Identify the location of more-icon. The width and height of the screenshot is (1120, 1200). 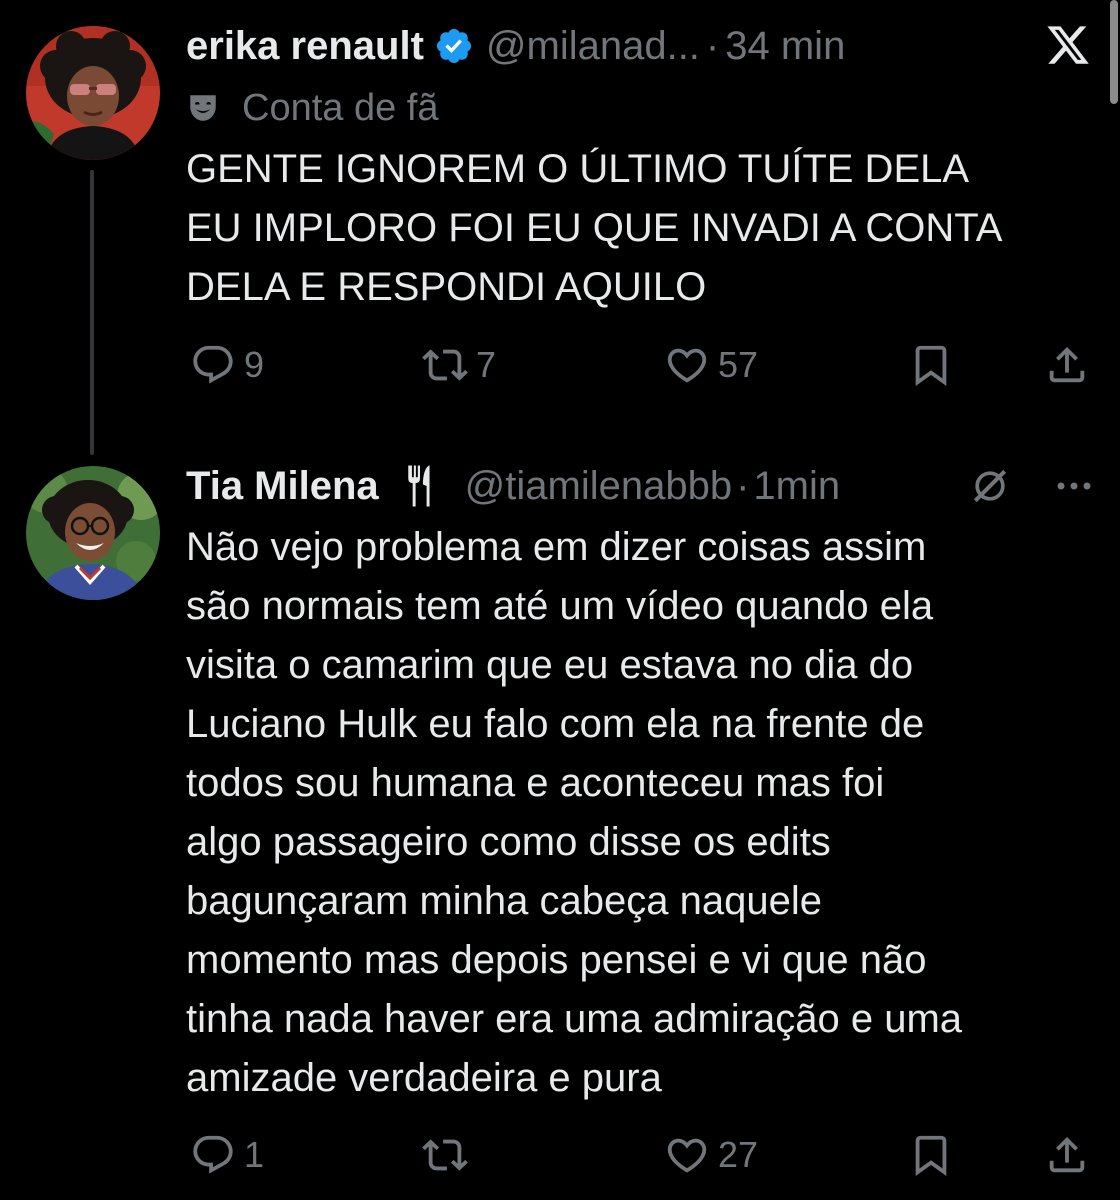
(1074, 486).